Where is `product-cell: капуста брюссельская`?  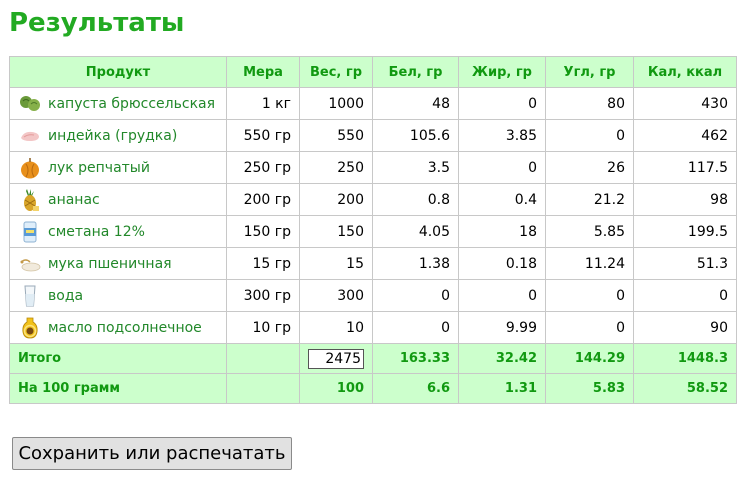 product-cell: капуста брюссельская is located at coordinates (118, 103).